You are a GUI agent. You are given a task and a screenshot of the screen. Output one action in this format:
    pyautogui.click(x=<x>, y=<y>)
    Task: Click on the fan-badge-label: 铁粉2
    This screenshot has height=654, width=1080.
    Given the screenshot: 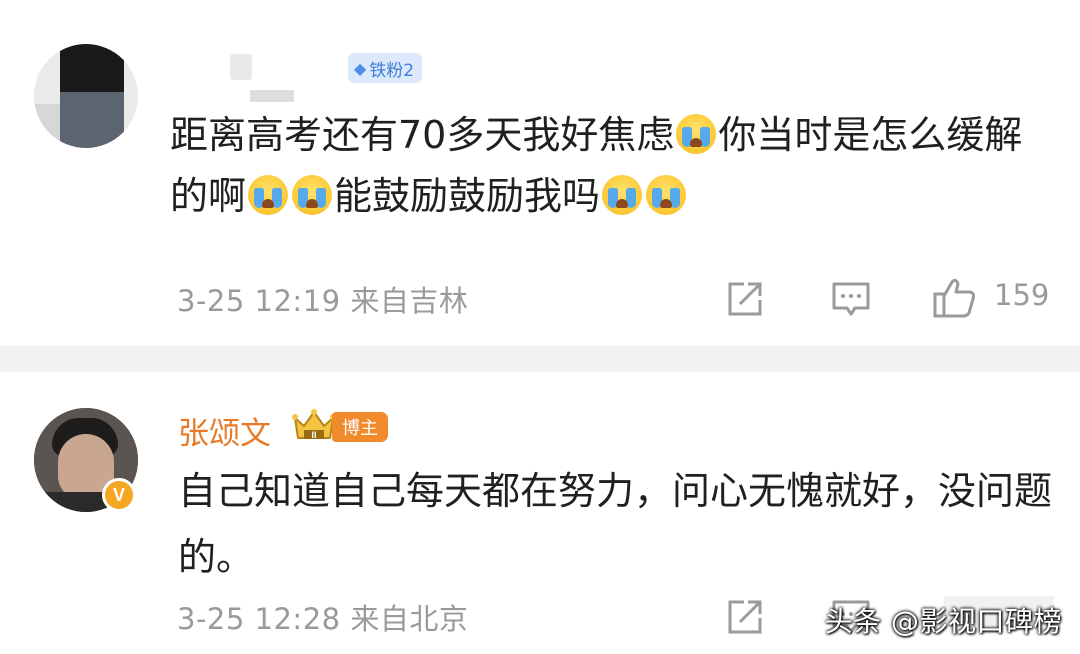 What is the action you would take?
    pyautogui.click(x=392, y=70)
    